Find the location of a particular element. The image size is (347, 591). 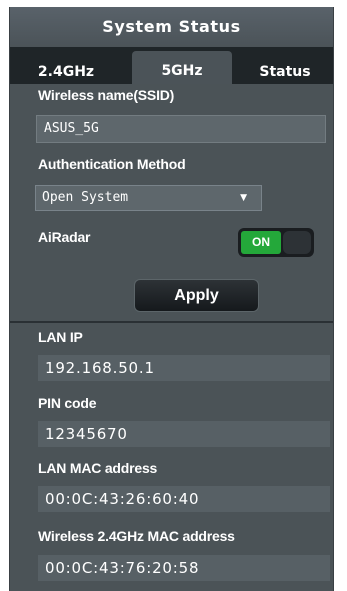

tab-2-4ghz: 2.4GHz is located at coordinates (66, 70).